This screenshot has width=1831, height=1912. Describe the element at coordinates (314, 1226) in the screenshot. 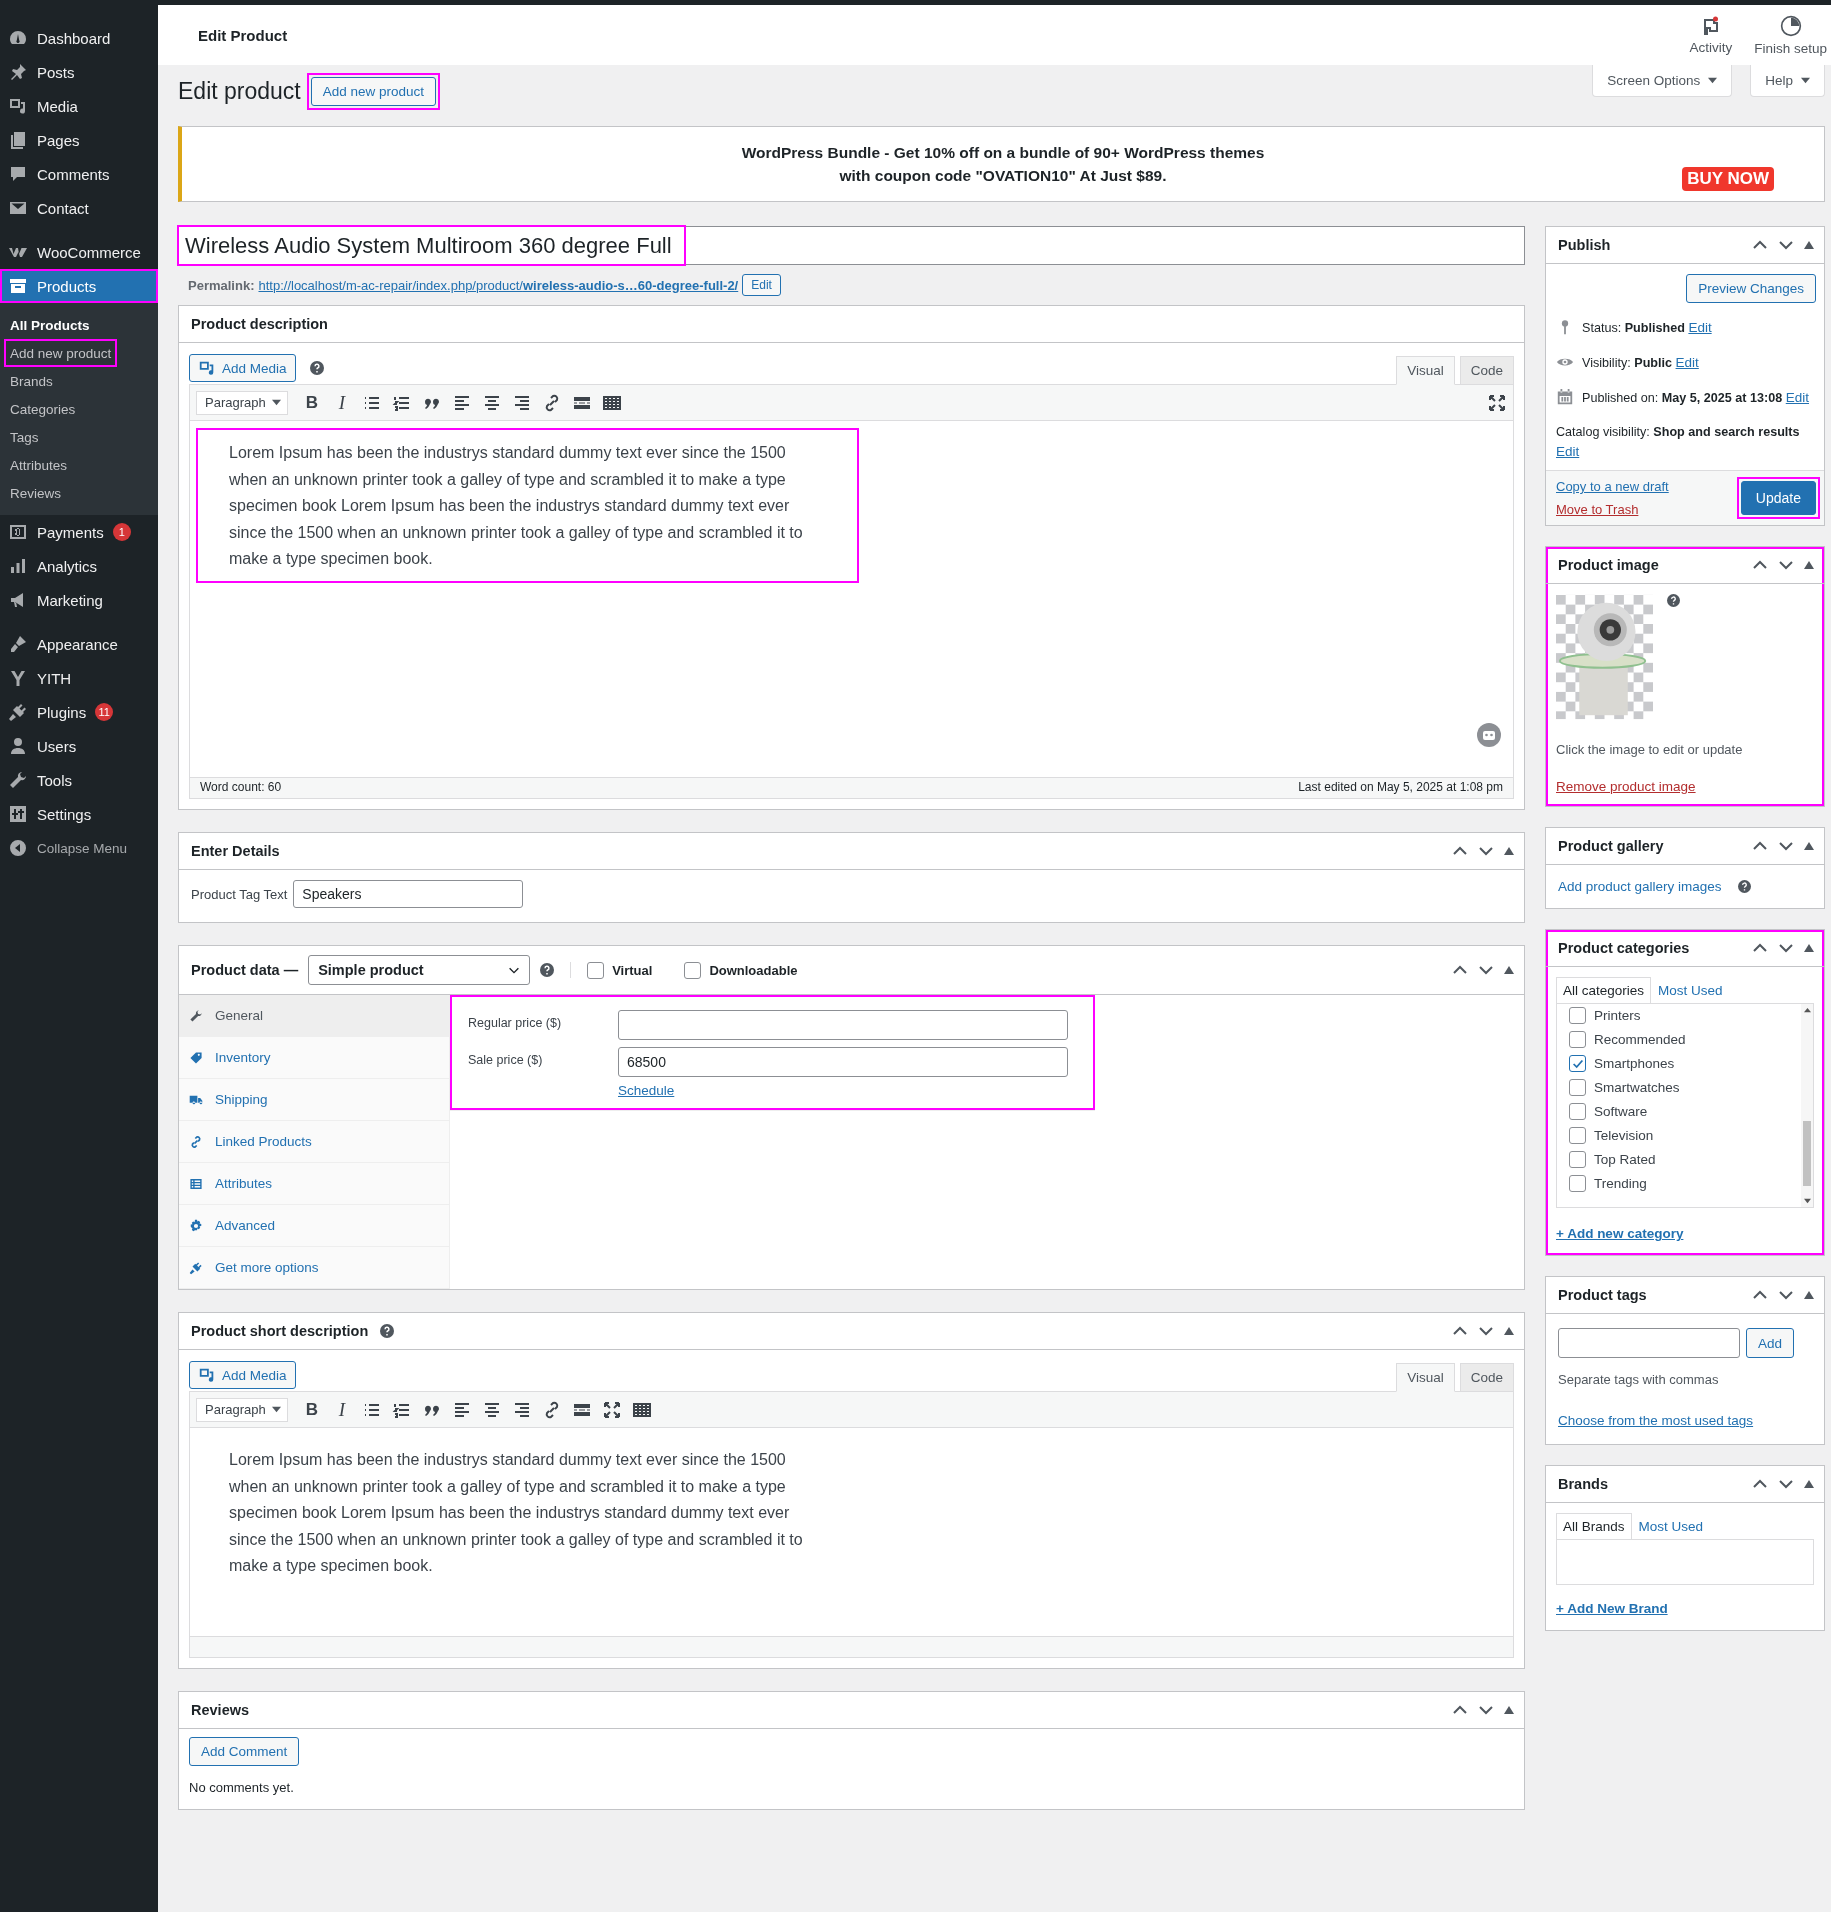

I see `product-data-tab: Advanced` at that location.